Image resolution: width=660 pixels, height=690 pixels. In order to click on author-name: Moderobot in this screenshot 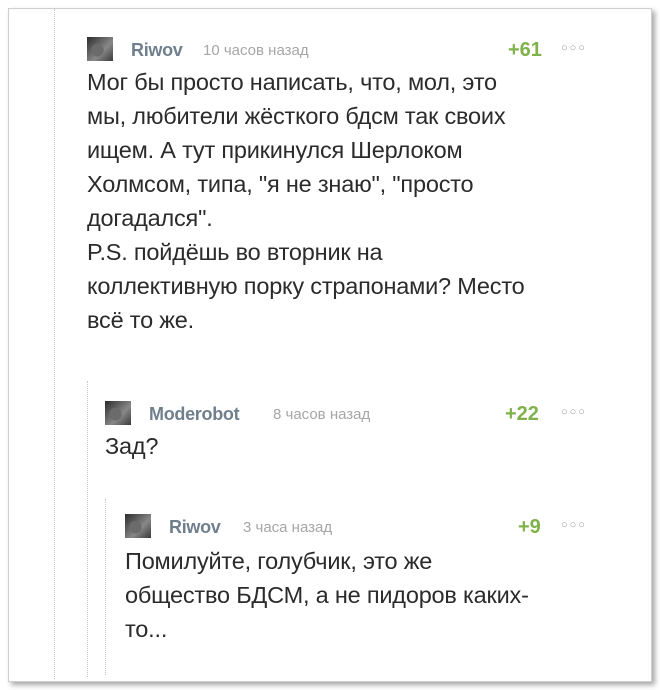, I will do `click(194, 414)`.